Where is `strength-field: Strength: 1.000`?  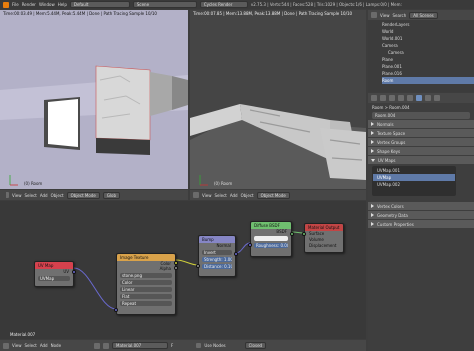
strength-field: Strength: 1.000 is located at coordinates (217, 259).